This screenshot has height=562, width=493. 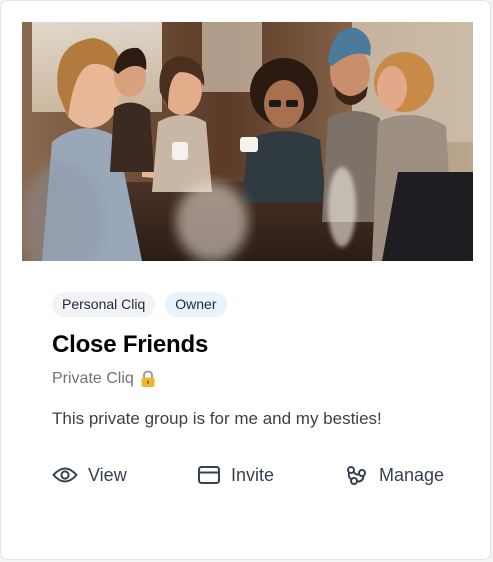 What do you see at coordinates (357, 475) in the screenshot?
I see `manage-icon` at bounding box center [357, 475].